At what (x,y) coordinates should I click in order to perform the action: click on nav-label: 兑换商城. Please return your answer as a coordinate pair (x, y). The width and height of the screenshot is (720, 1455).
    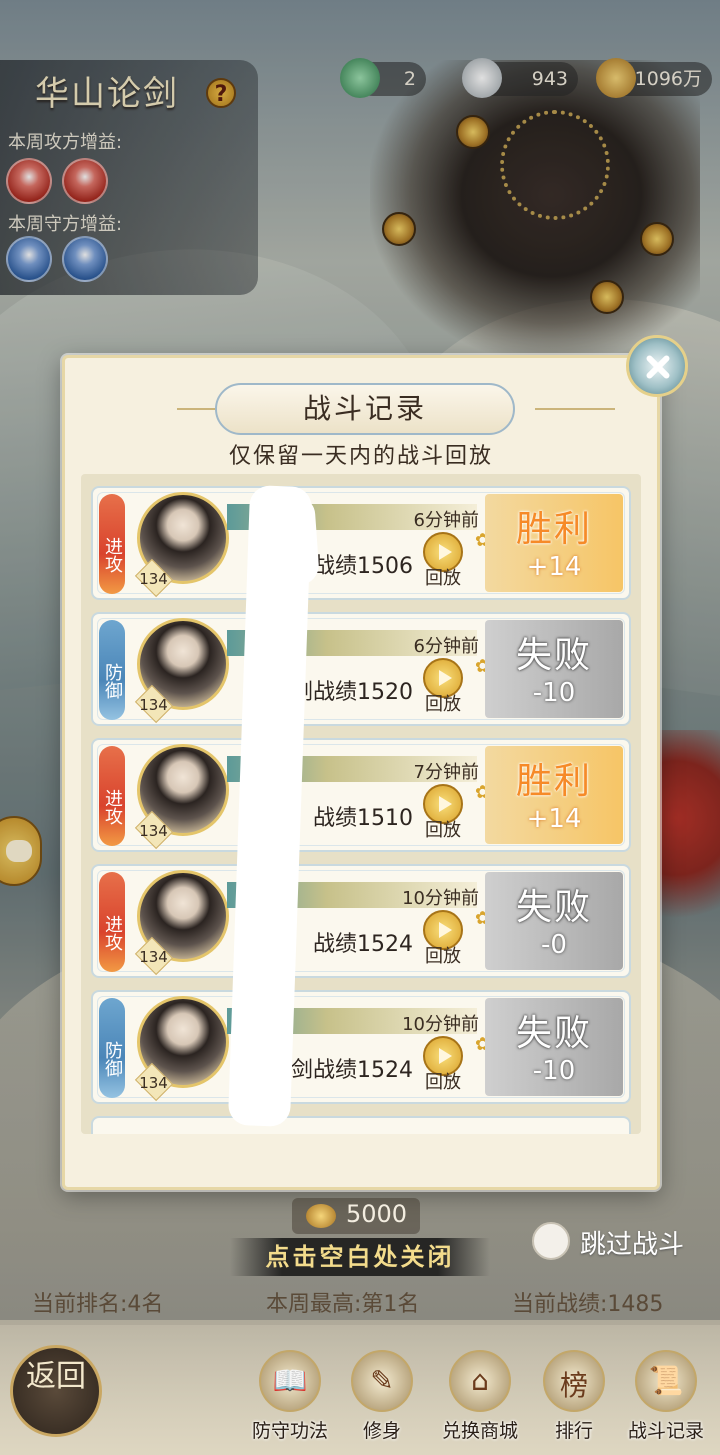
    Looking at the image, I should click on (479, 1431).